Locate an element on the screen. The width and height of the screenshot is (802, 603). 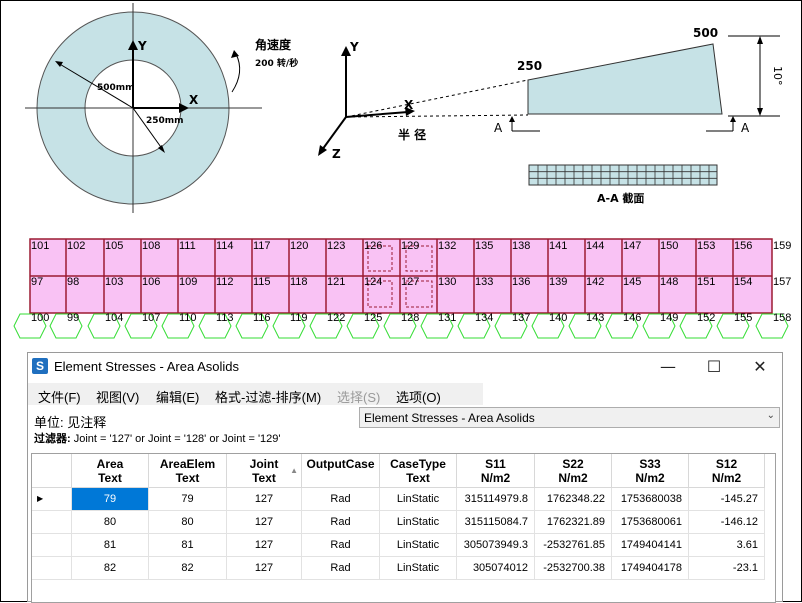
units-label: 单位: 见注释 is located at coordinates (70, 422).